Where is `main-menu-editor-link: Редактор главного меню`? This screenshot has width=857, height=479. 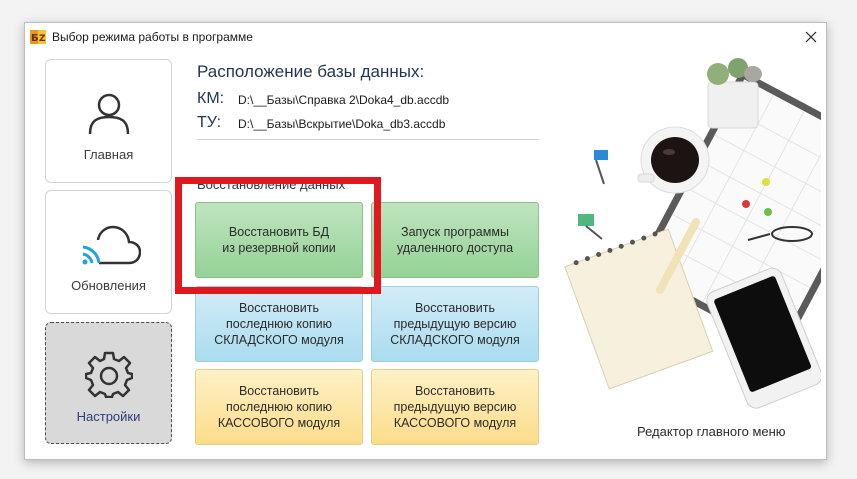 main-menu-editor-link: Редактор главного меню is located at coordinates (711, 431).